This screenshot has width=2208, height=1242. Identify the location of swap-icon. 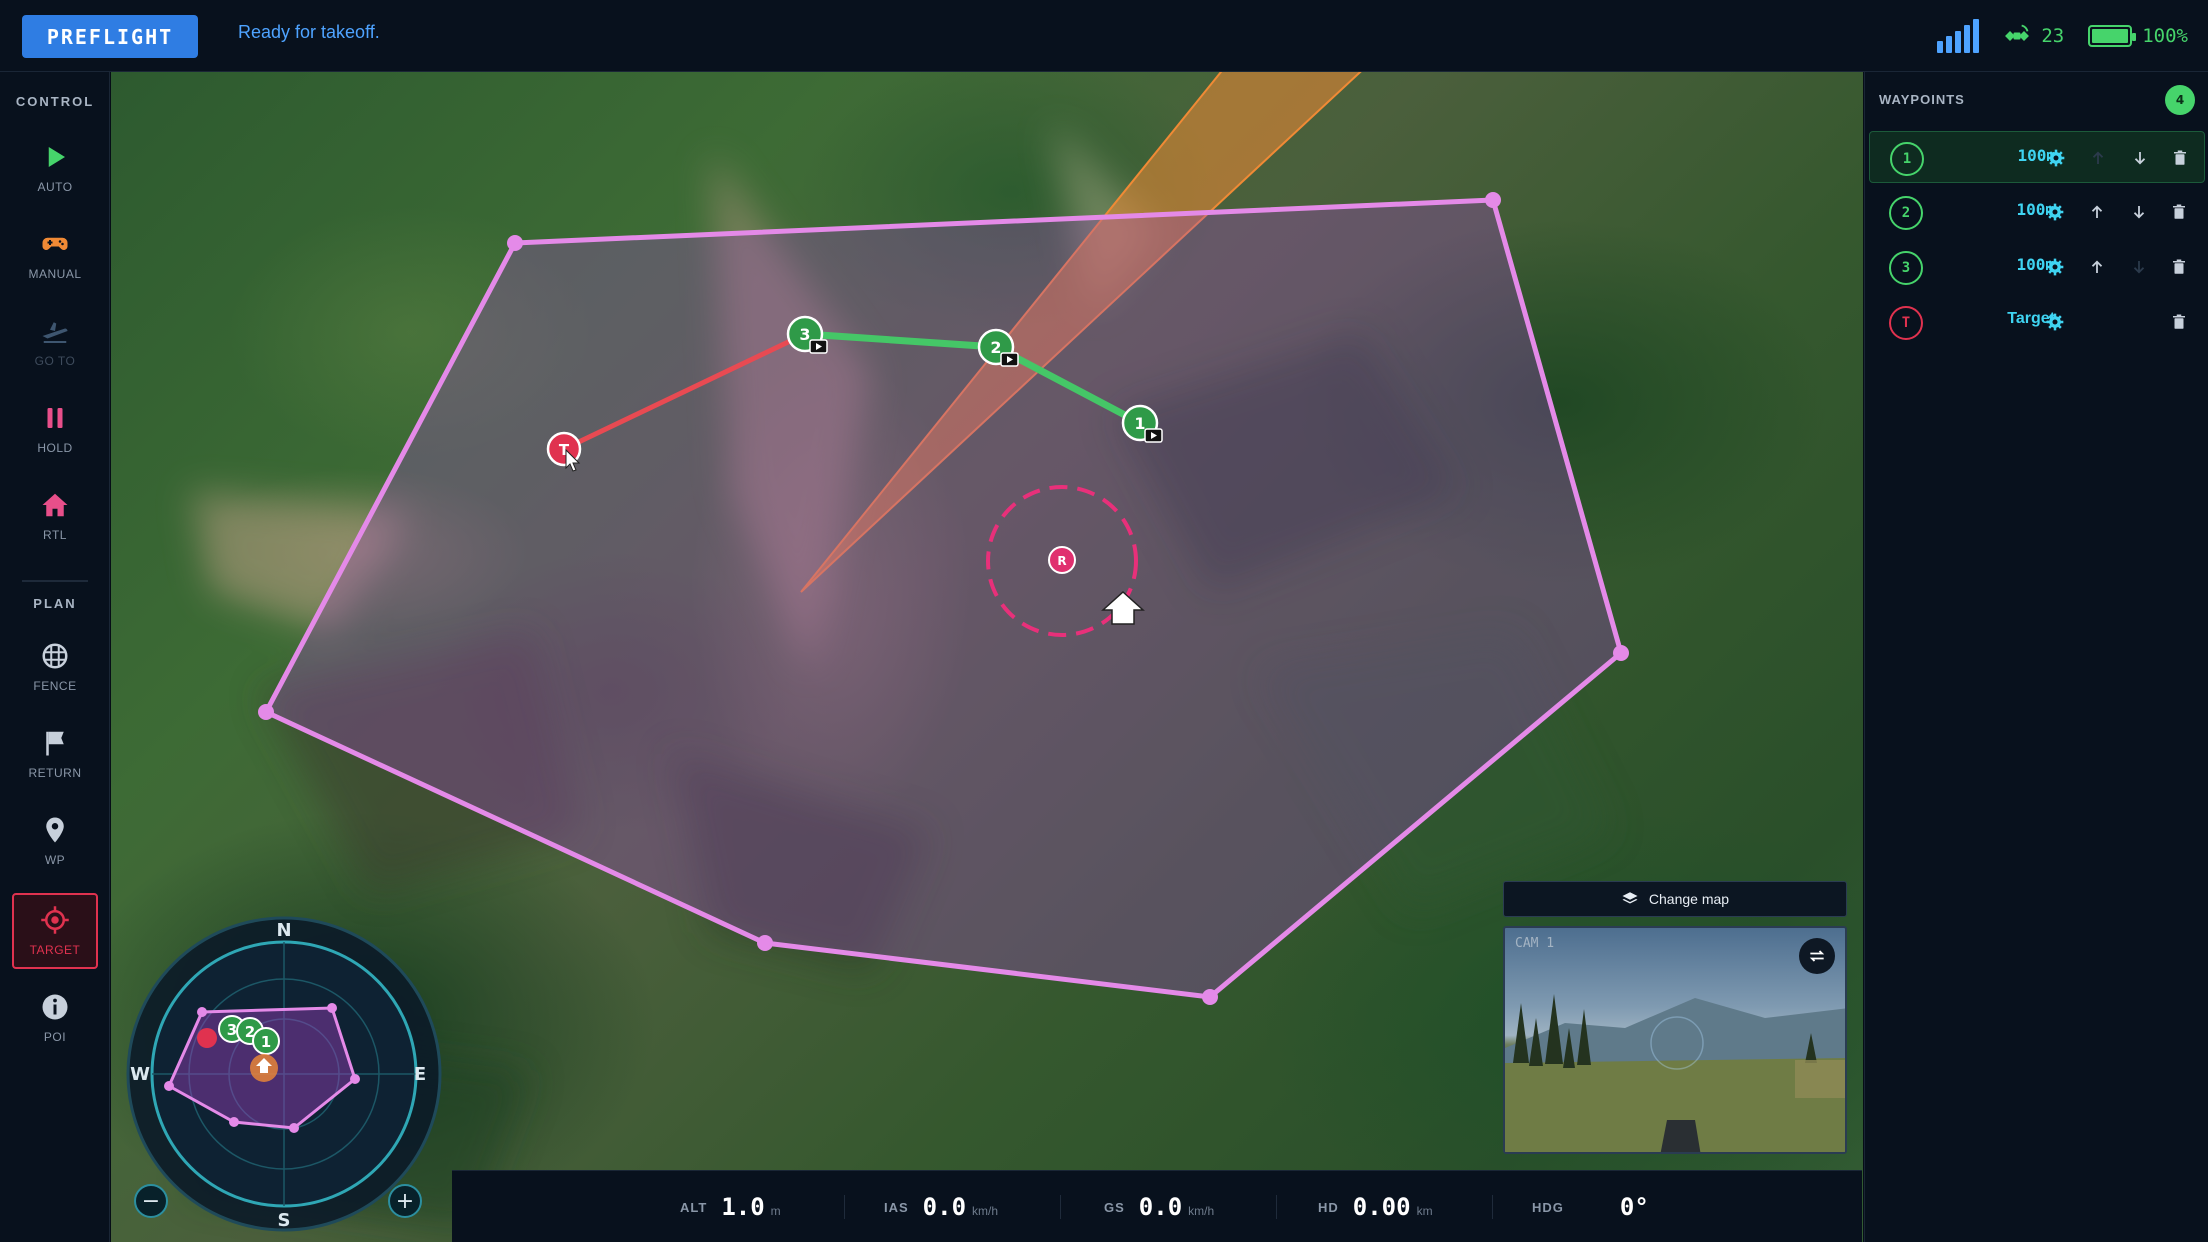
(1817, 956).